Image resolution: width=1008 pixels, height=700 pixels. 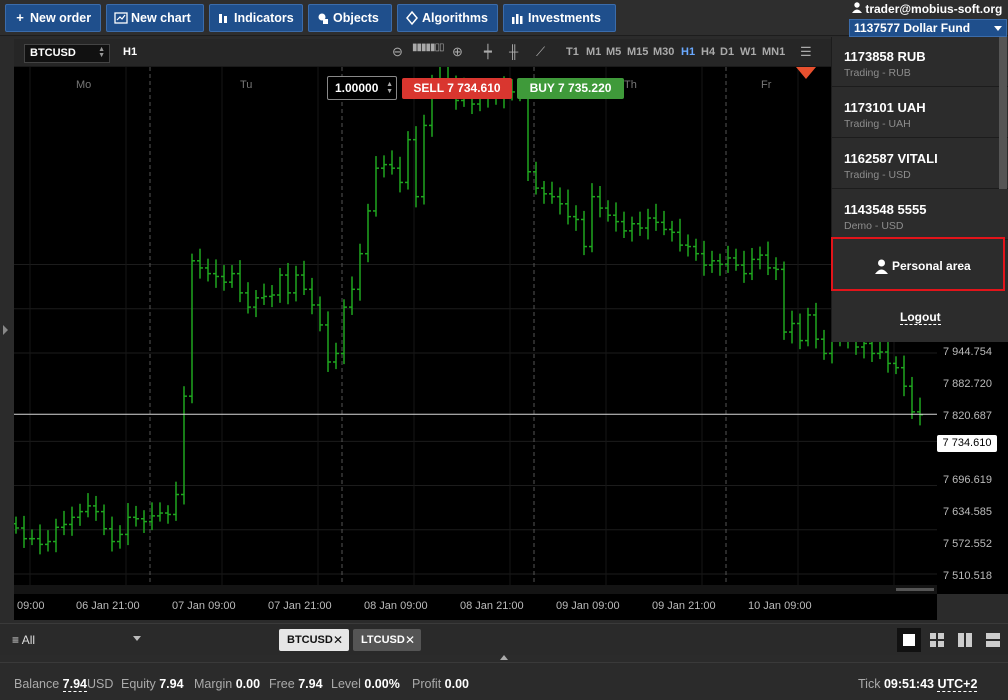 What do you see at coordinates (806, 73) in the screenshot?
I see `scroll-marker-icon` at bounding box center [806, 73].